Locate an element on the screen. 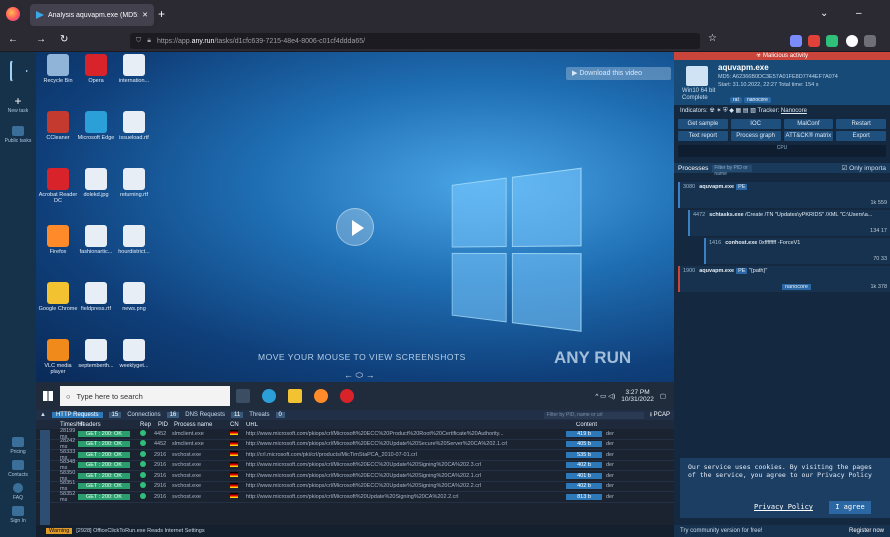  faq-button: FAQ is located at coordinates (18, 492).